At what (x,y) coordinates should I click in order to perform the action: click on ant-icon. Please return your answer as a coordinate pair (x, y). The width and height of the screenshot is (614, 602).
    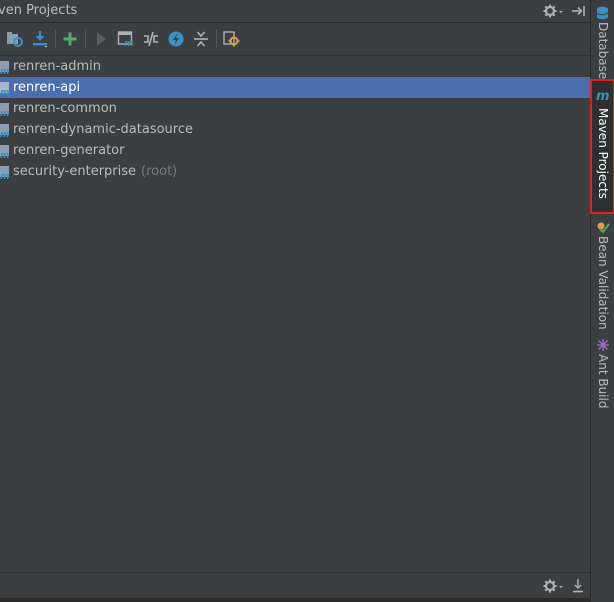
    Looking at the image, I should click on (603, 345).